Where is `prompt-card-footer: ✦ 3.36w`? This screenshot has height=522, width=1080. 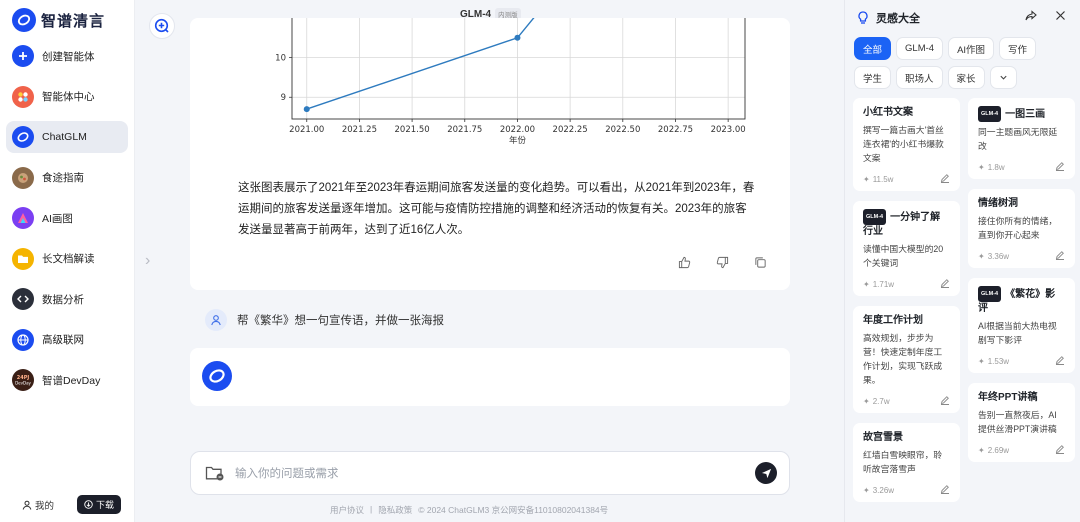
prompt-card-footer: ✦ 3.36w is located at coordinates (1021, 256).